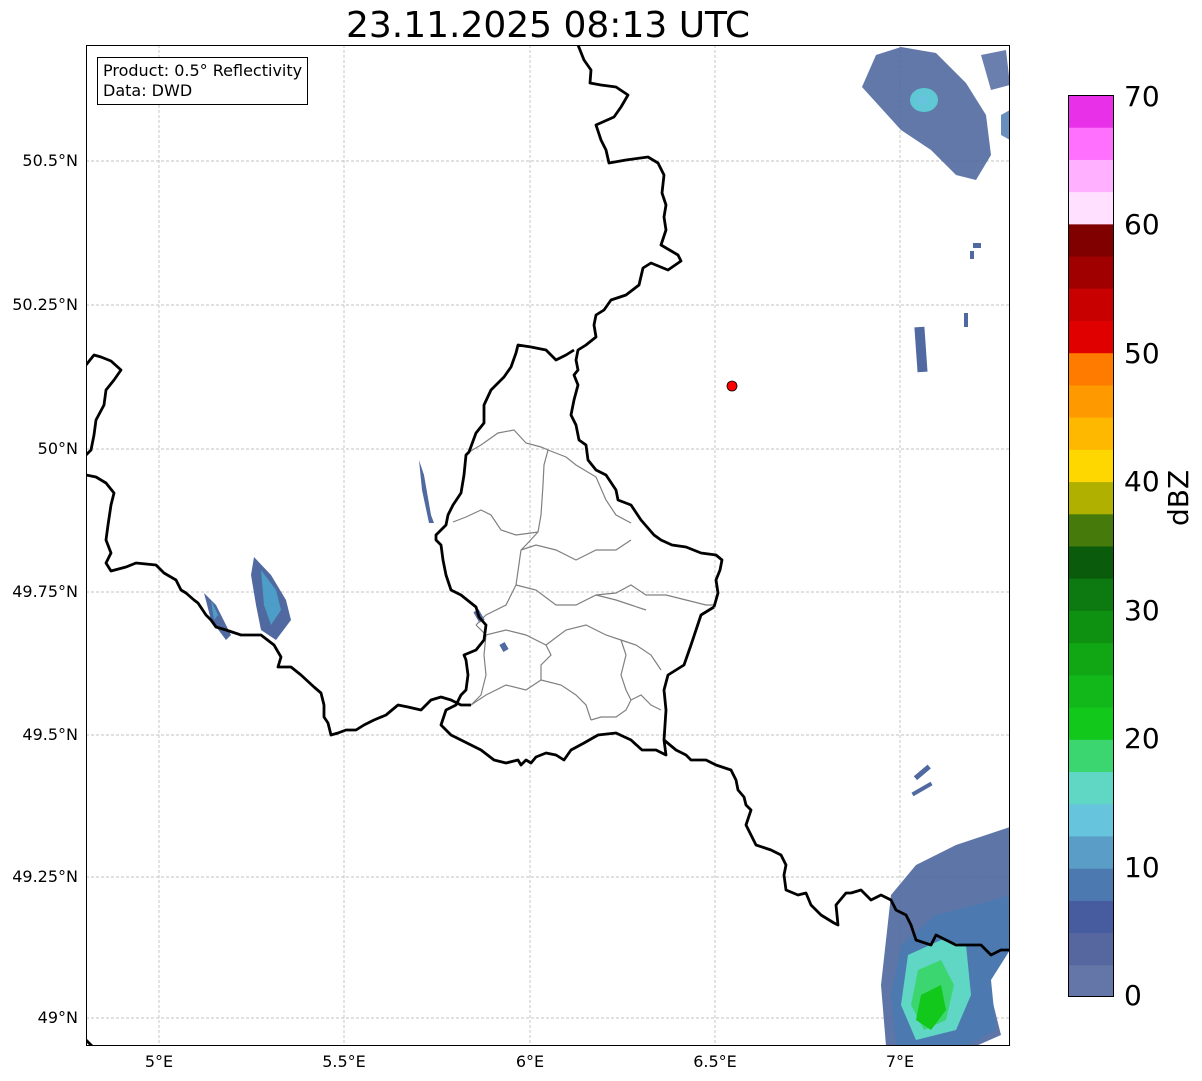 The image size is (1202, 1081). Describe the element at coordinates (1142, 224) in the screenshot. I see `colorbar-tick-label: 60` at that location.